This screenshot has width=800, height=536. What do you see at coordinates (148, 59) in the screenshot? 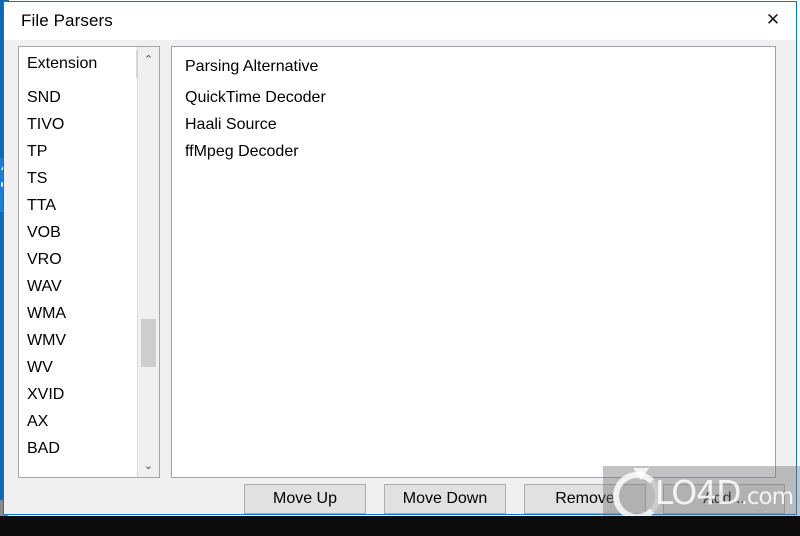
I see `scroll-up-icon: ⌃` at bounding box center [148, 59].